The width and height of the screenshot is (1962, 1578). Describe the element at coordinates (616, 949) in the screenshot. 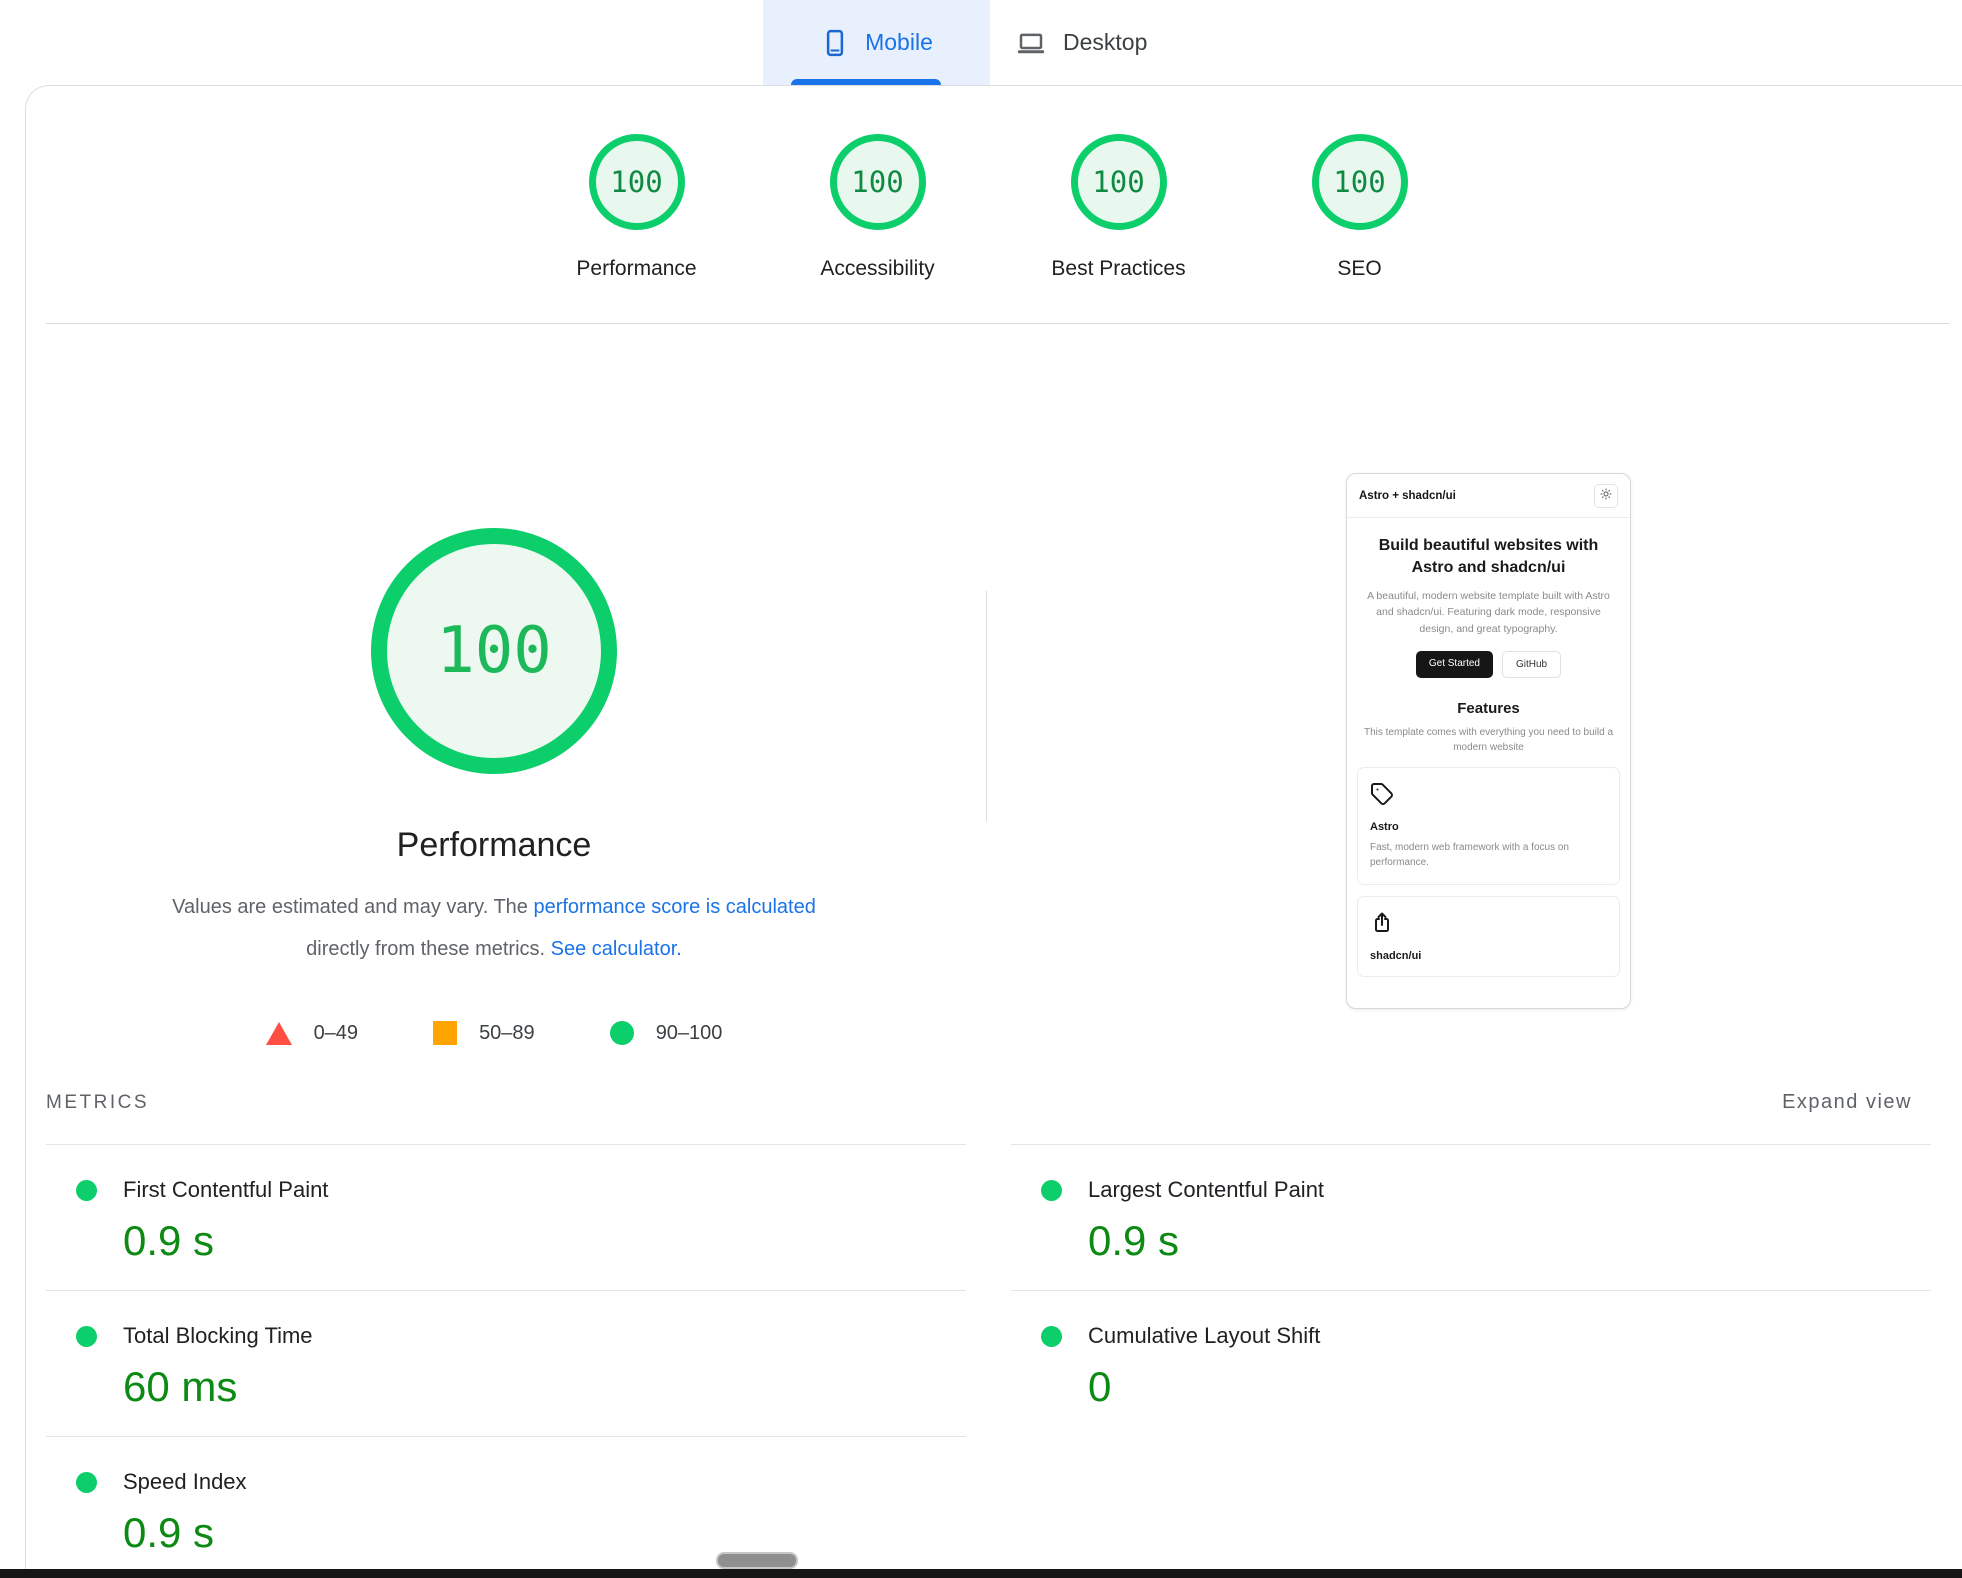

I see `see-calculator-link: See calculator.` at that location.